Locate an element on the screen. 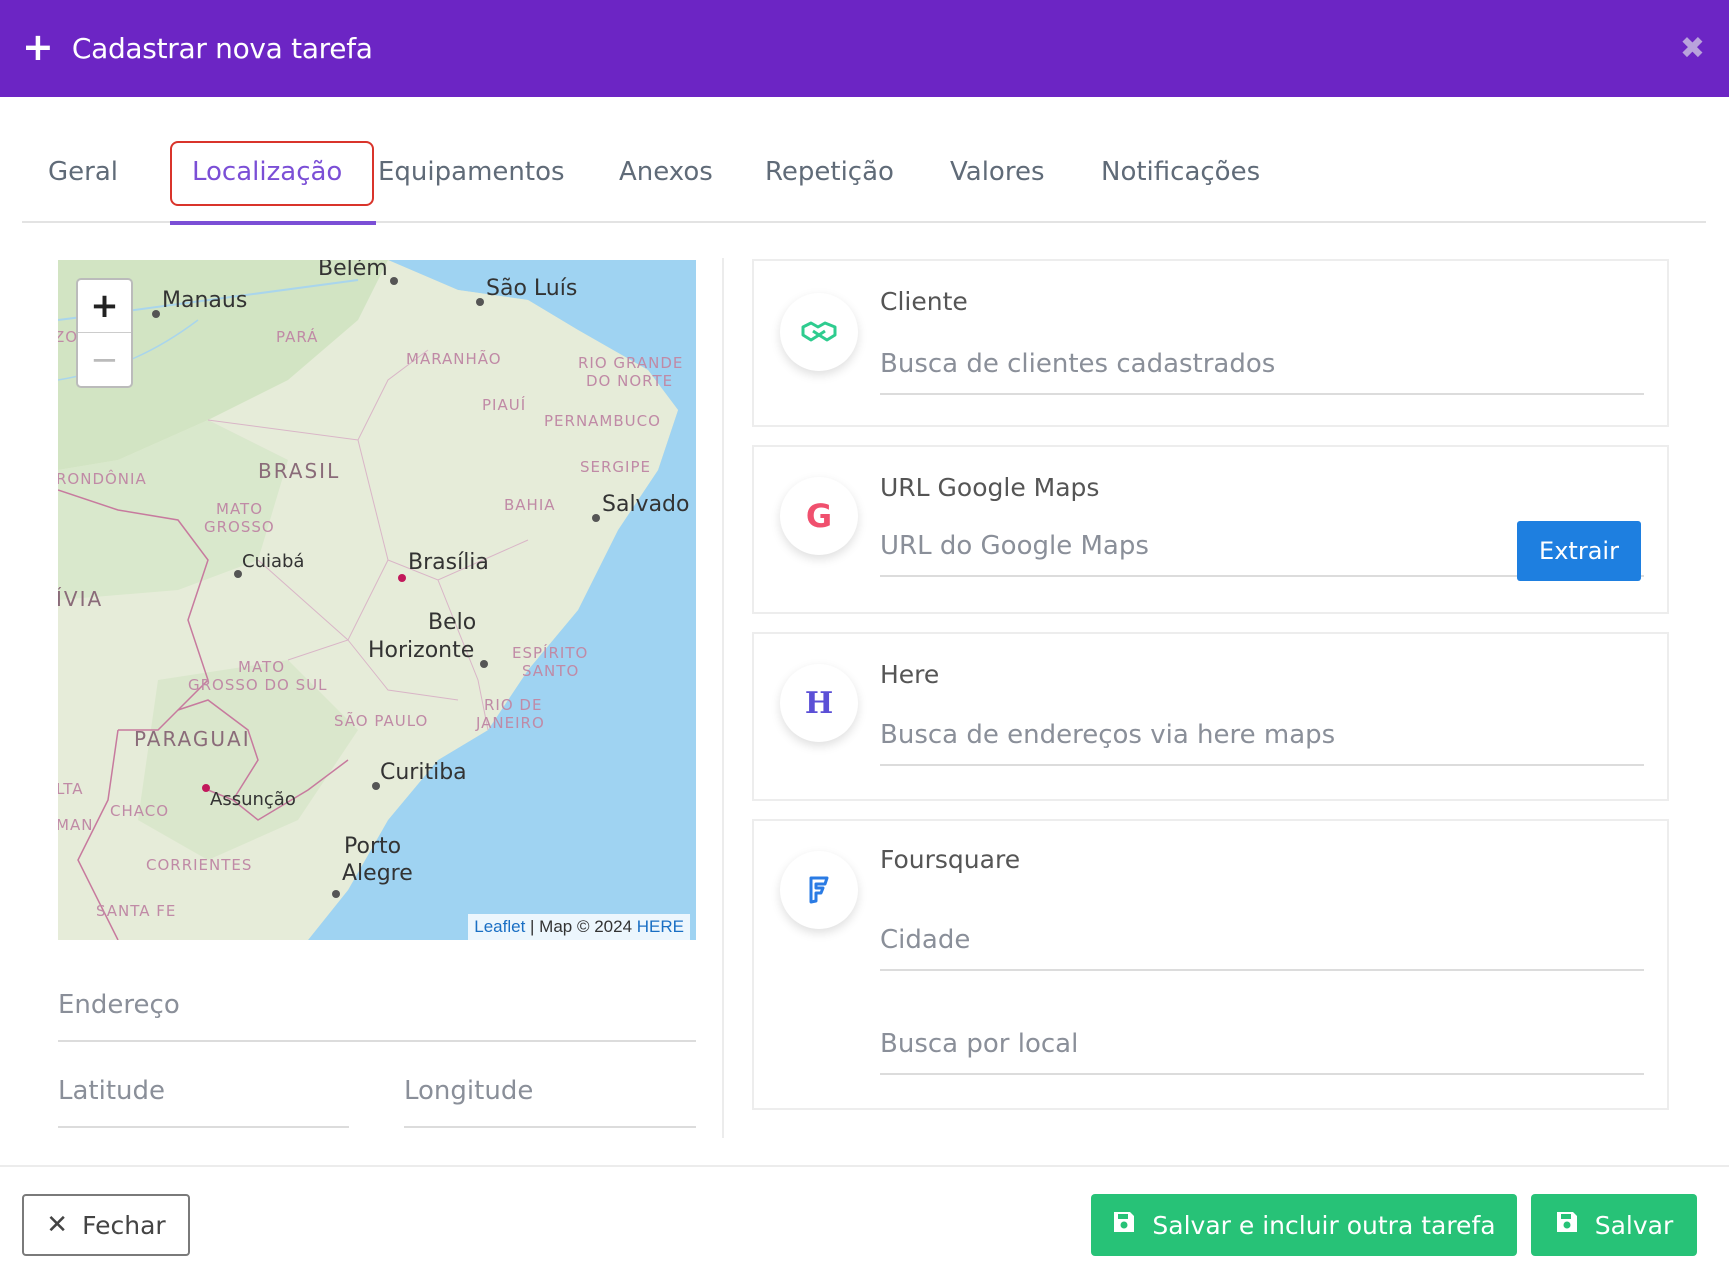  map-region-rondonia: RONDÔNIA is located at coordinates (102, 479).